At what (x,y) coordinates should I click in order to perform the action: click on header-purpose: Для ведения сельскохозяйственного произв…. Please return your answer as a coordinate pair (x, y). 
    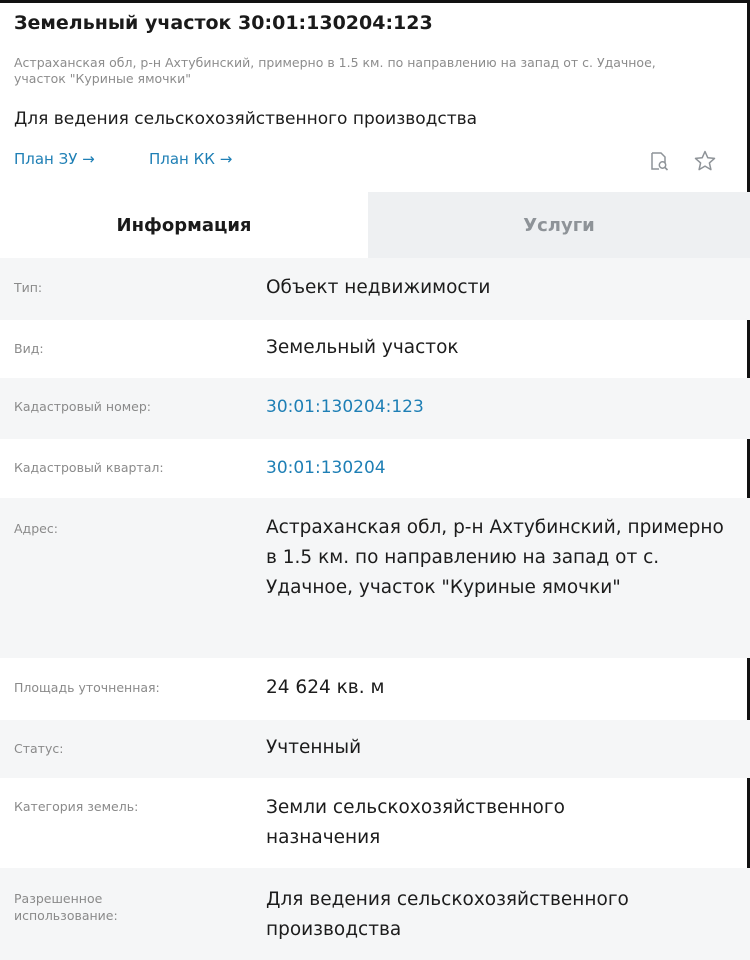
    Looking at the image, I should click on (246, 119).